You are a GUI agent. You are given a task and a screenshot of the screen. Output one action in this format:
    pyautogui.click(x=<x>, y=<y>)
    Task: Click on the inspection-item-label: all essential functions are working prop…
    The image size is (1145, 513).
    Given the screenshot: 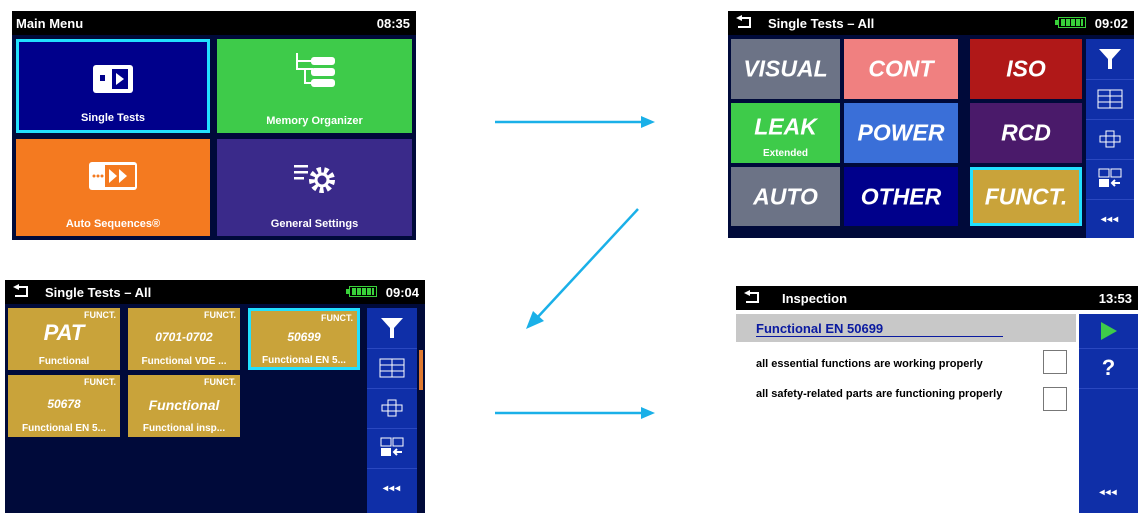 What is the action you would take?
    pyautogui.click(x=869, y=364)
    